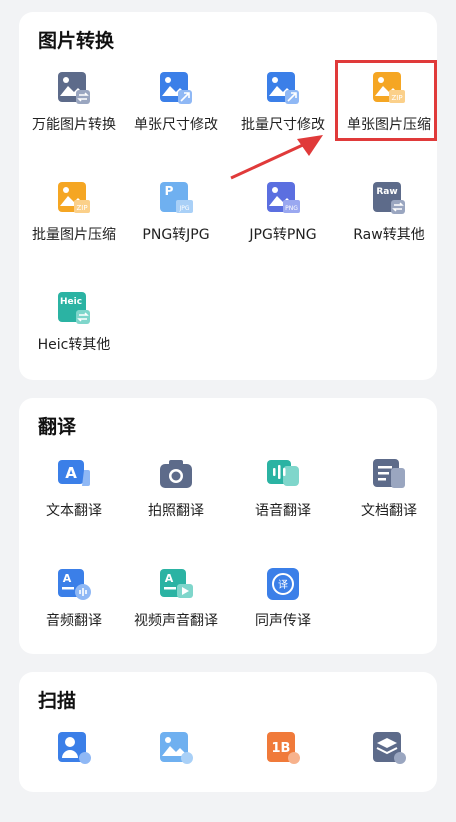  I want to click on tool-layers-scan, so click(389, 776).